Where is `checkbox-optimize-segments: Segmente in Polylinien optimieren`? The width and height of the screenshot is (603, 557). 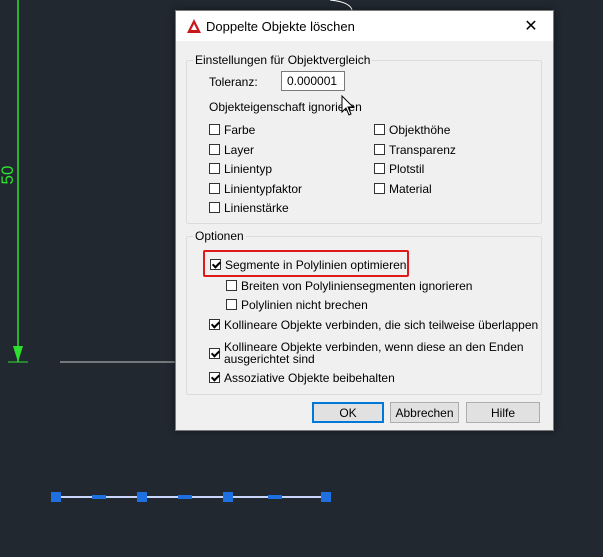 checkbox-optimize-segments: Segmente in Polylinien optimieren is located at coordinates (308, 265).